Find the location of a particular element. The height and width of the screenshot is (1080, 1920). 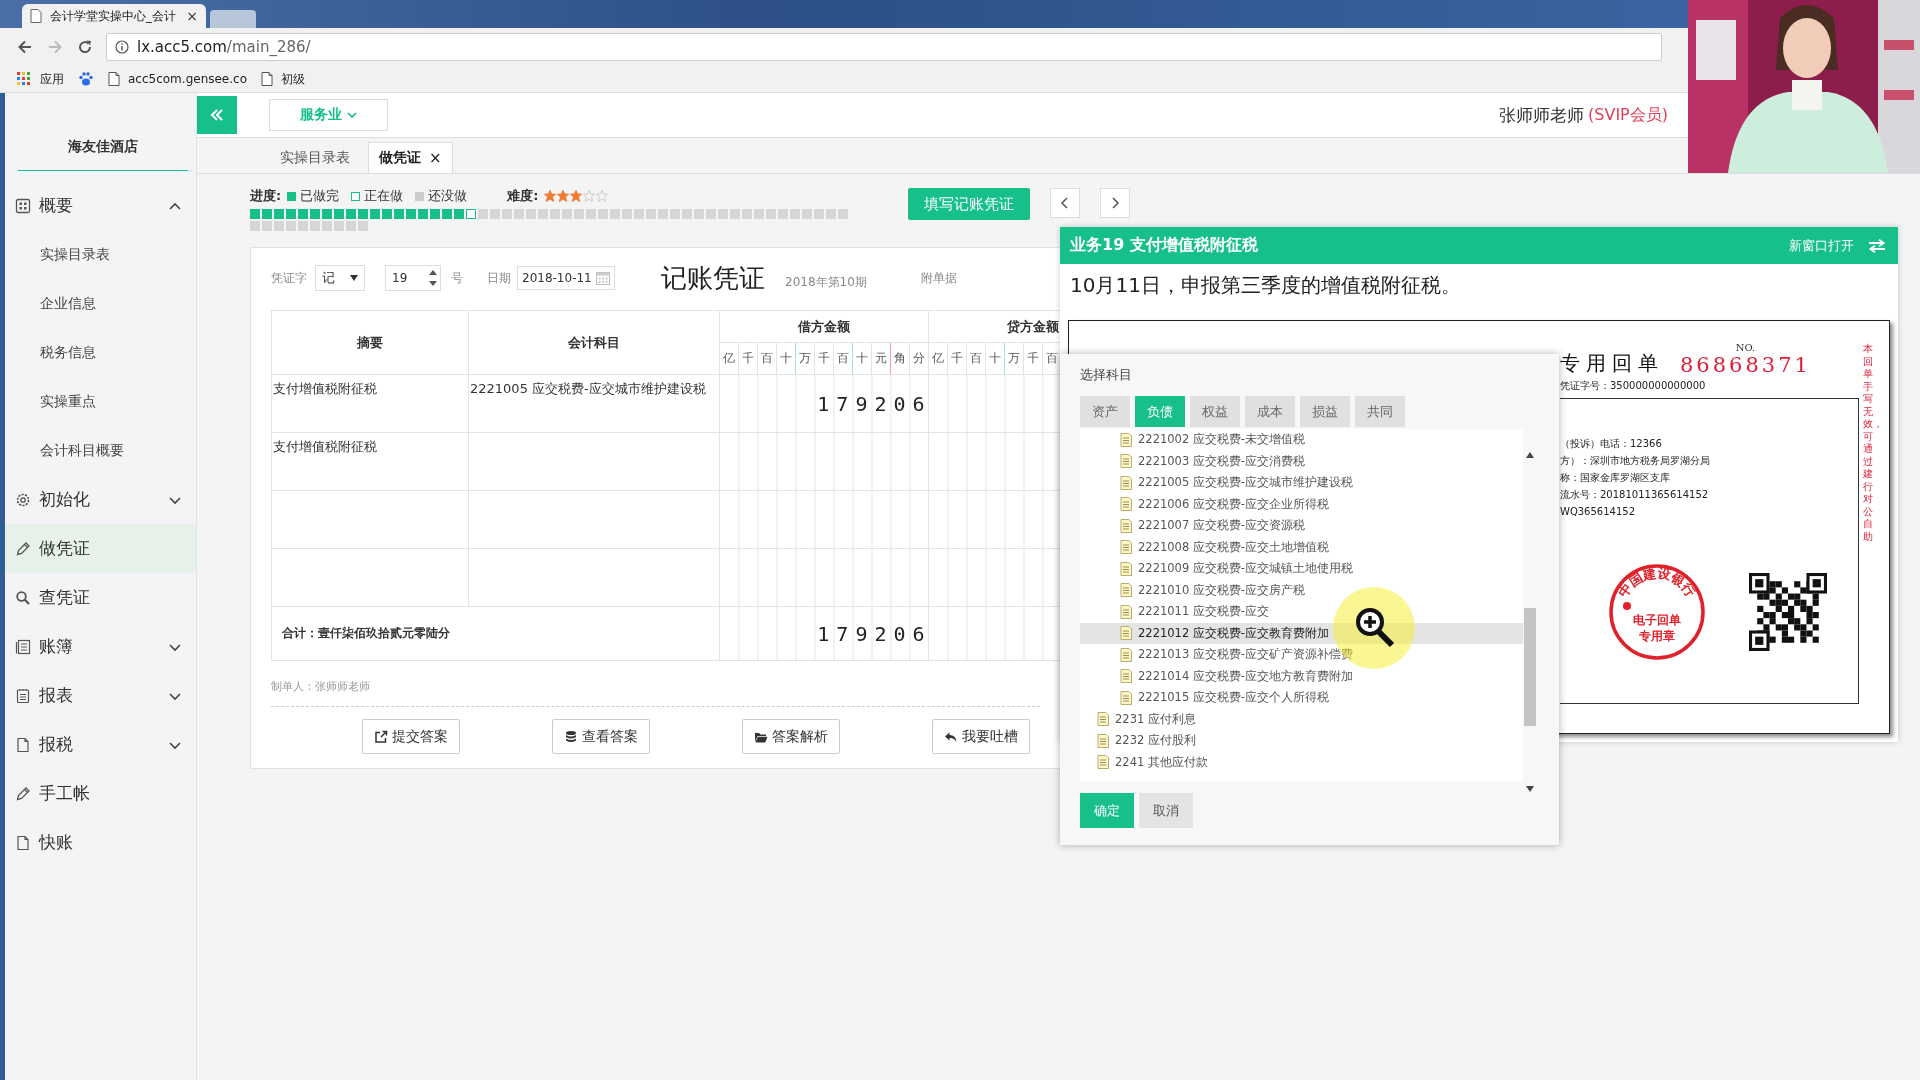

category-tab: 损益 is located at coordinates (1325, 411).